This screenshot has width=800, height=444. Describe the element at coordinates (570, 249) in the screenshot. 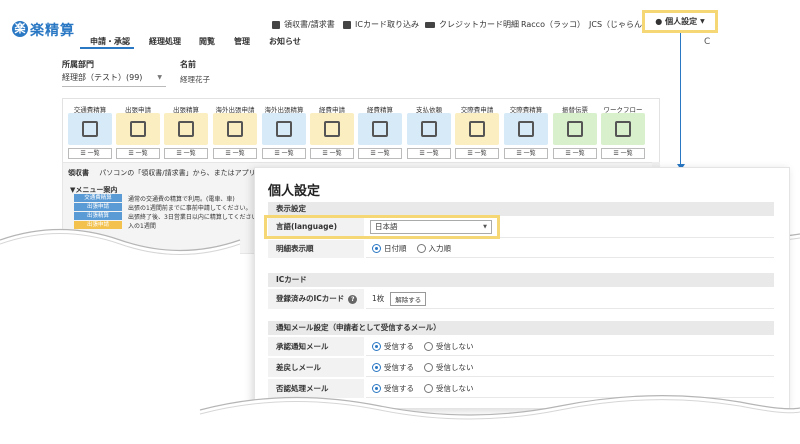

I see `sort-order-row: 日付順 入力順` at that location.